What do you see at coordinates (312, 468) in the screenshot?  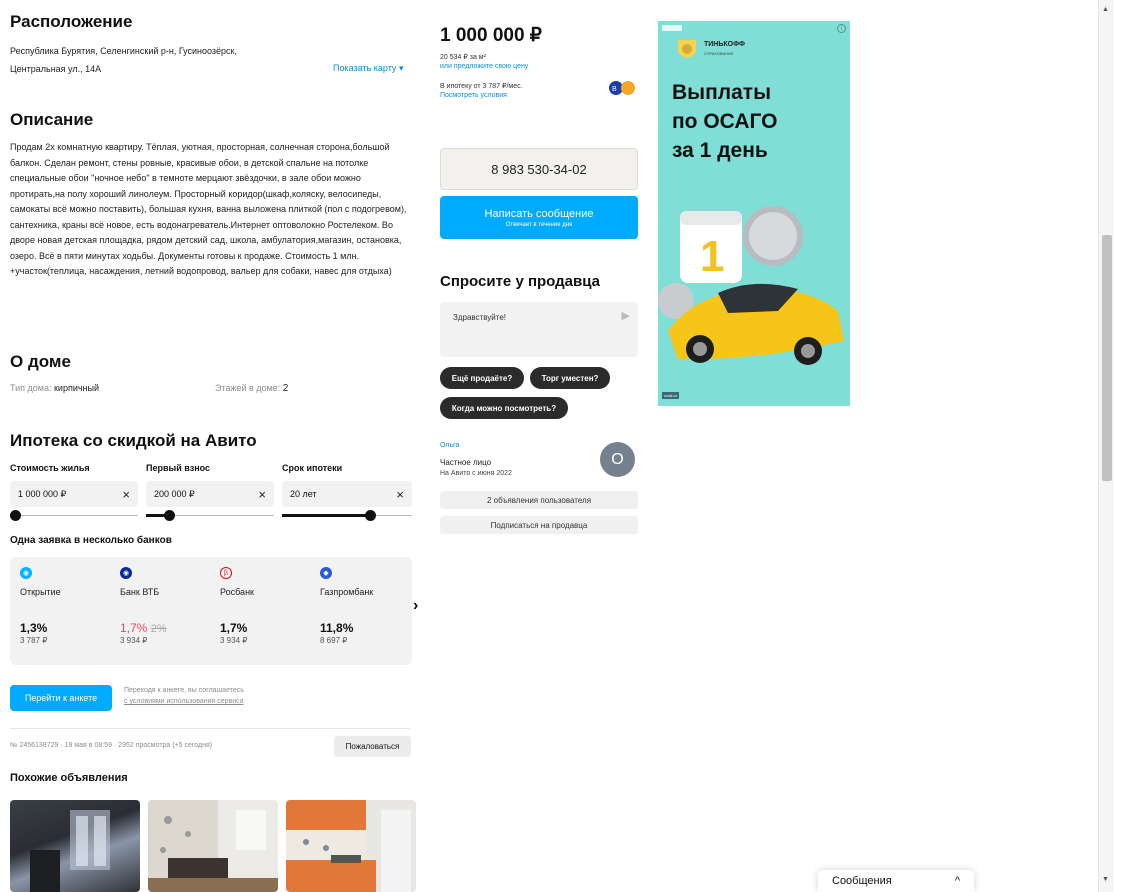 I see `term-label: Срок ипотеки` at bounding box center [312, 468].